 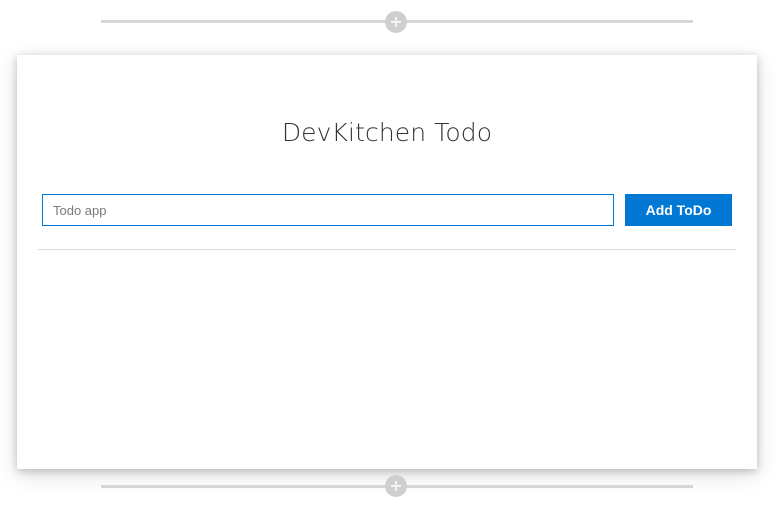 What do you see at coordinates (396, 486) in the screenshot?
I see `add-section-bottom-button` at bounding box center [396, 486].